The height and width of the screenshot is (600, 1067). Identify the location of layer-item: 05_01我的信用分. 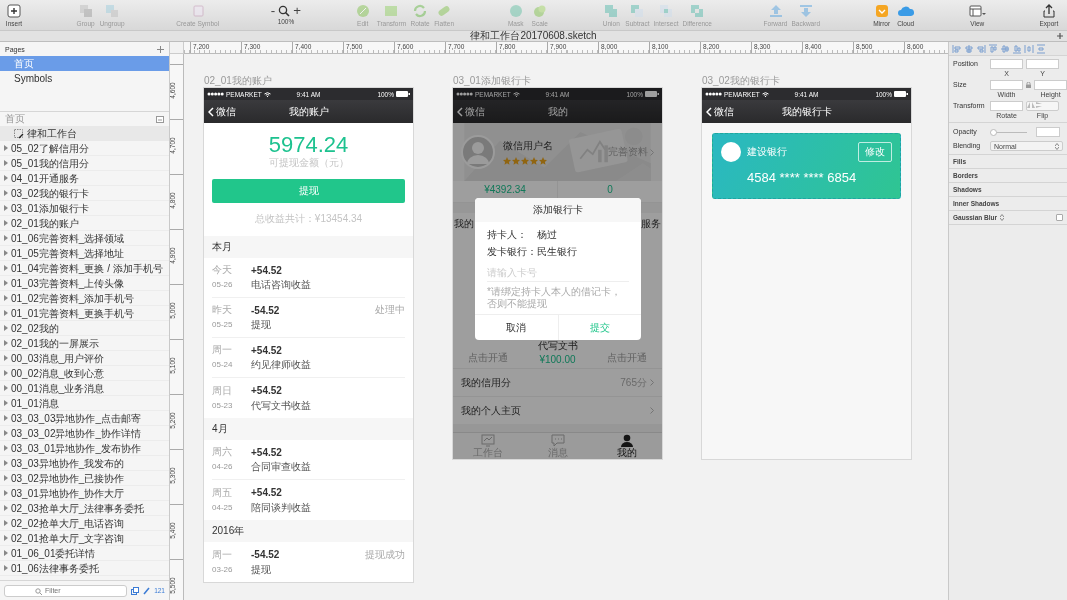
(84, 163).